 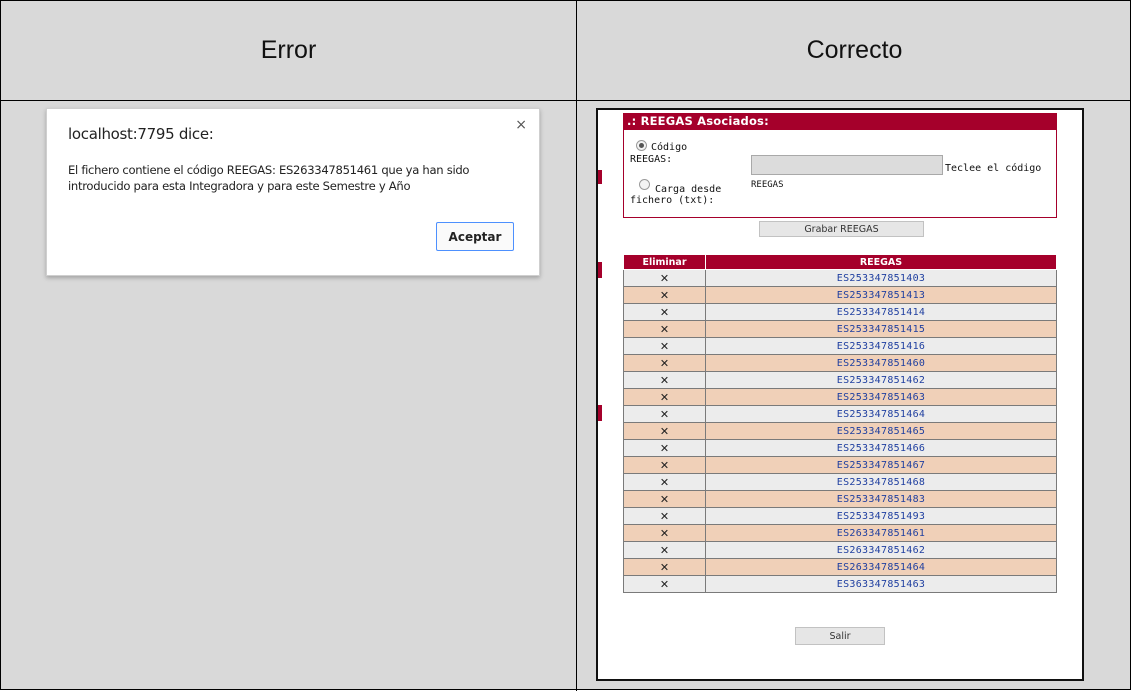 I want to click on radio-fichero-label-2: fichero (txt):, so click(x=672, y=200).